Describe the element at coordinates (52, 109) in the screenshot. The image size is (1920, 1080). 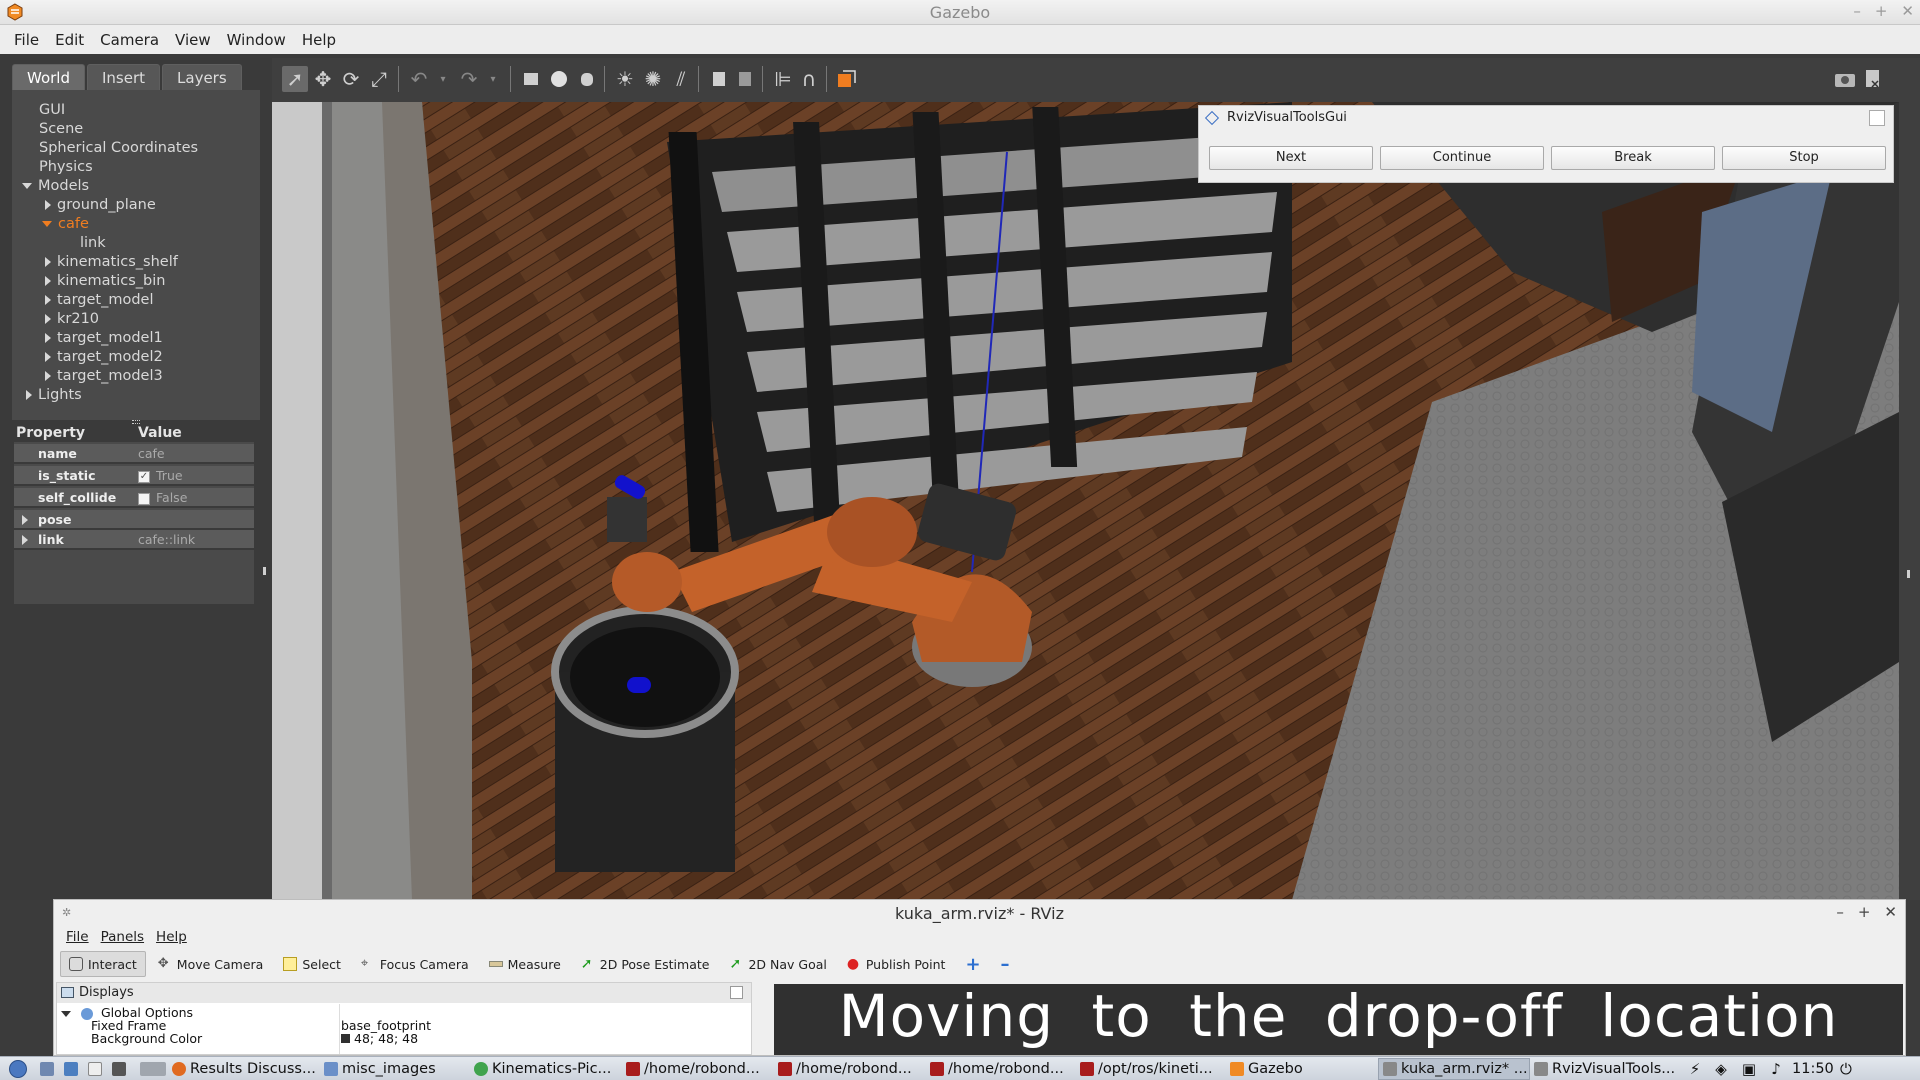
I see `tree-item-gui: GUI` at that location.